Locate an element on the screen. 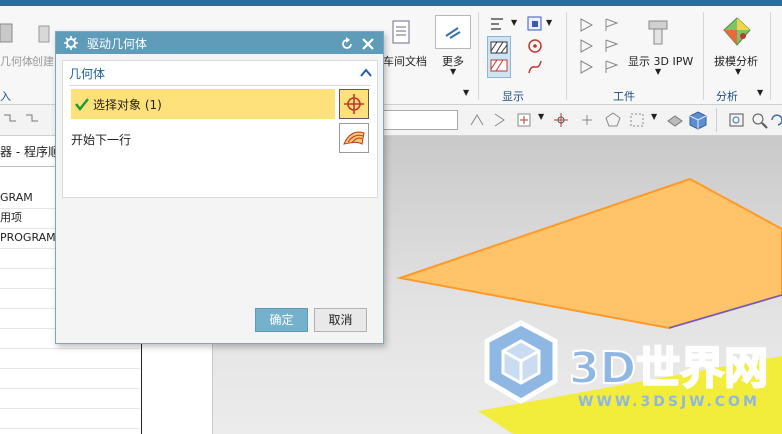  nav-row-label: 用项 is located at coordinates (11, 217).